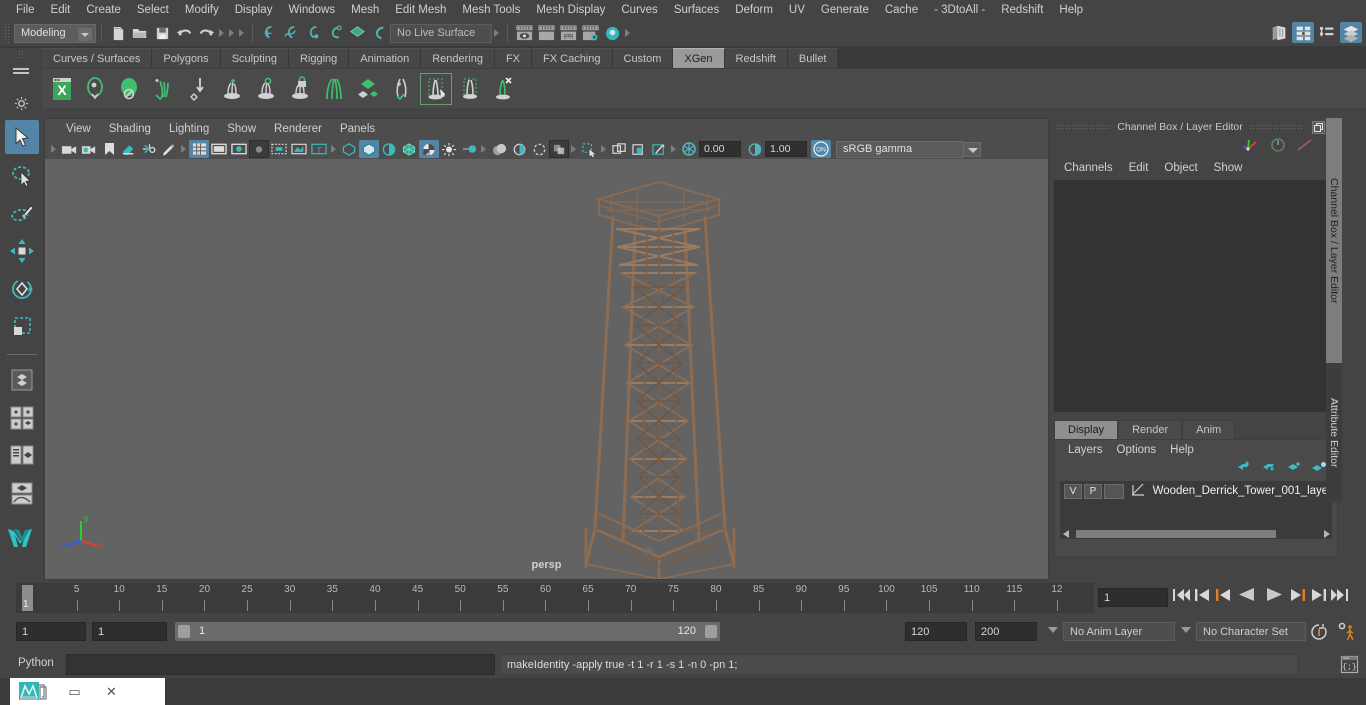 Image resolution: width=1366 pixels, height=705 pixels. I want to click on shelf-settings-gear-icon, so click(21, 106).